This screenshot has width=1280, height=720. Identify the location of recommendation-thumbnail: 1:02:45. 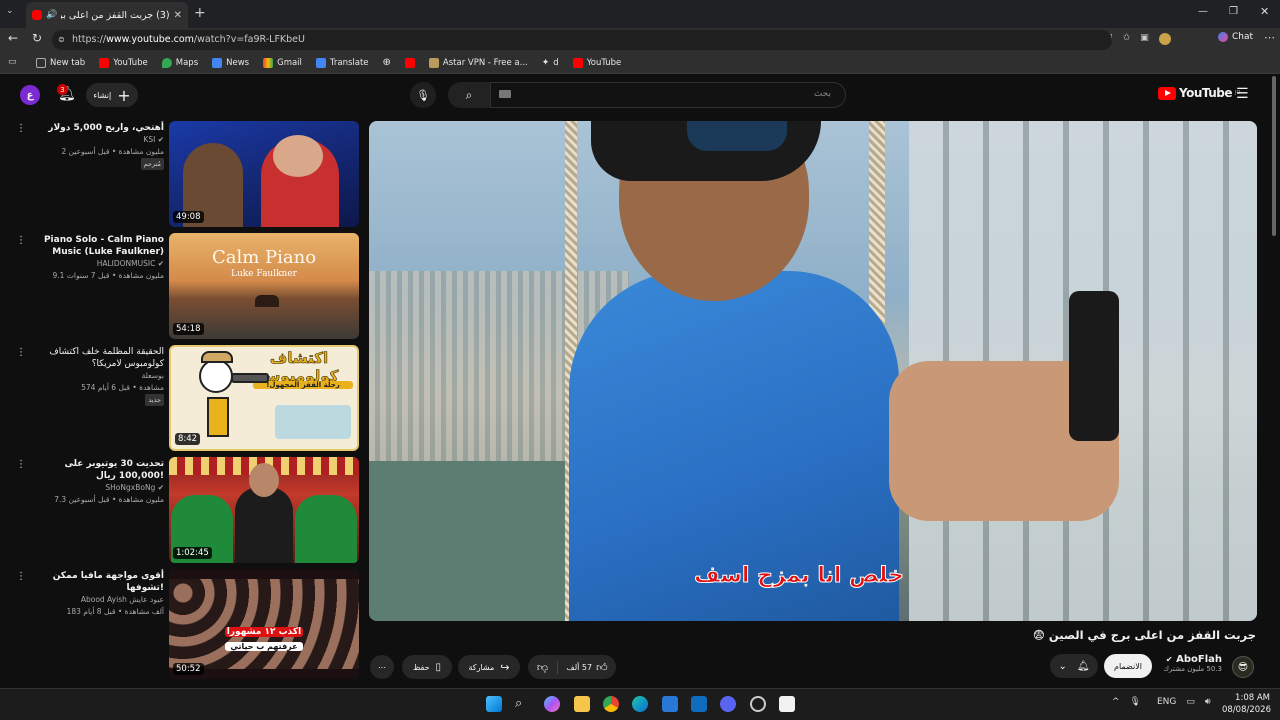
(264, 510).